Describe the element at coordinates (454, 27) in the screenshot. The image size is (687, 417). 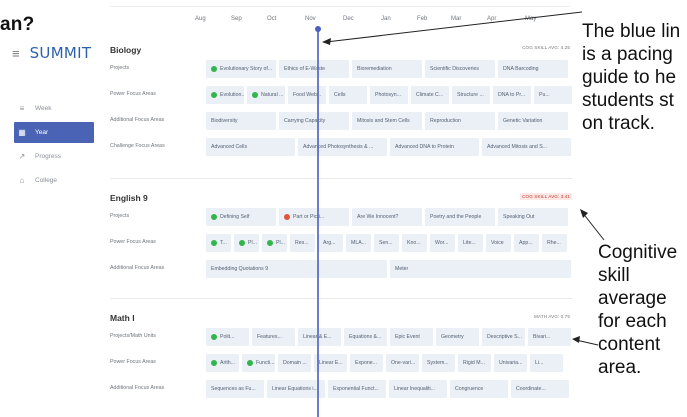
I see `pacing-arrow-line` at that location.